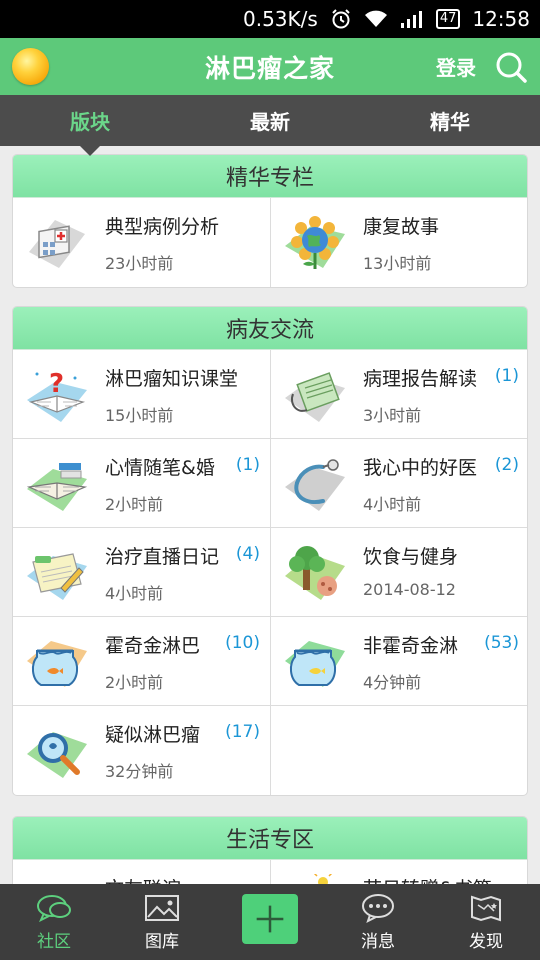 Image resolution: width=540 pixels, height=960 pixels. I want to click on board-name: 治疗直播日记, so click(162, 557).